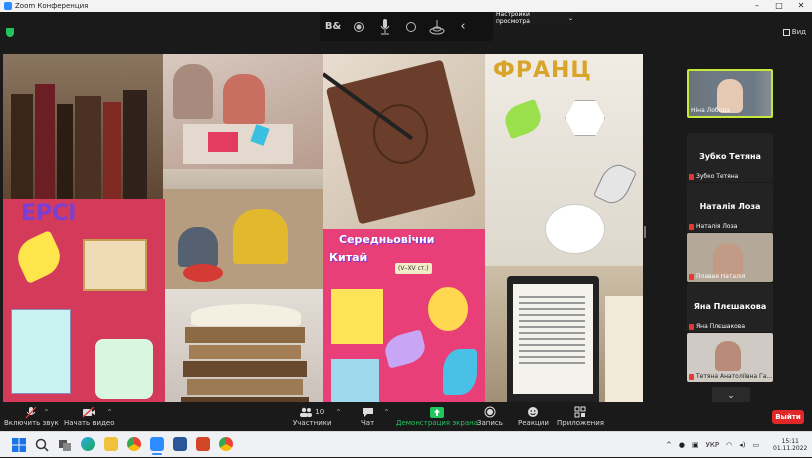 This screenshot has height=458, width=812. What do you see at coordinates (786, 32) in the screenshot?
I see `grid-view-icon` at bounding box center [786, 32].